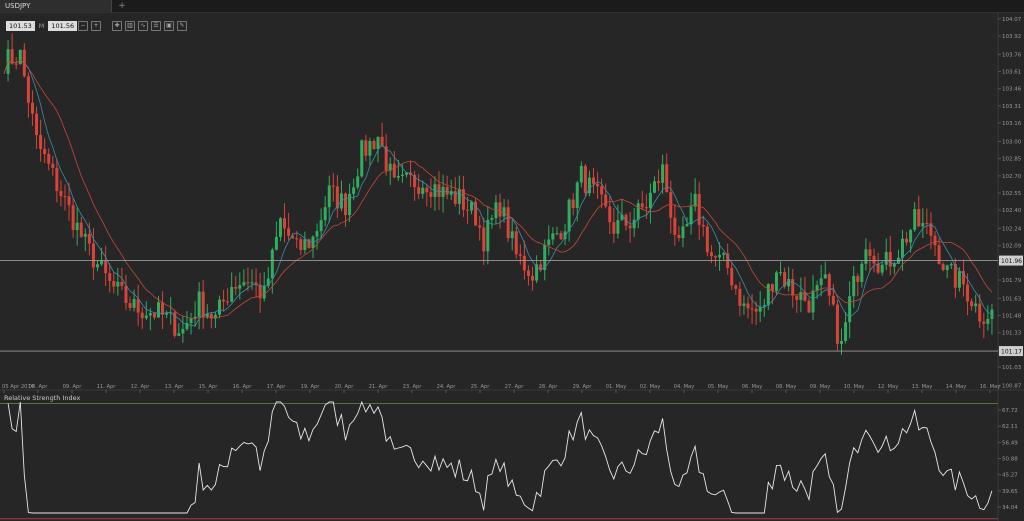  I want to click on price-axis-label: 101.48, so click(1012, 317).